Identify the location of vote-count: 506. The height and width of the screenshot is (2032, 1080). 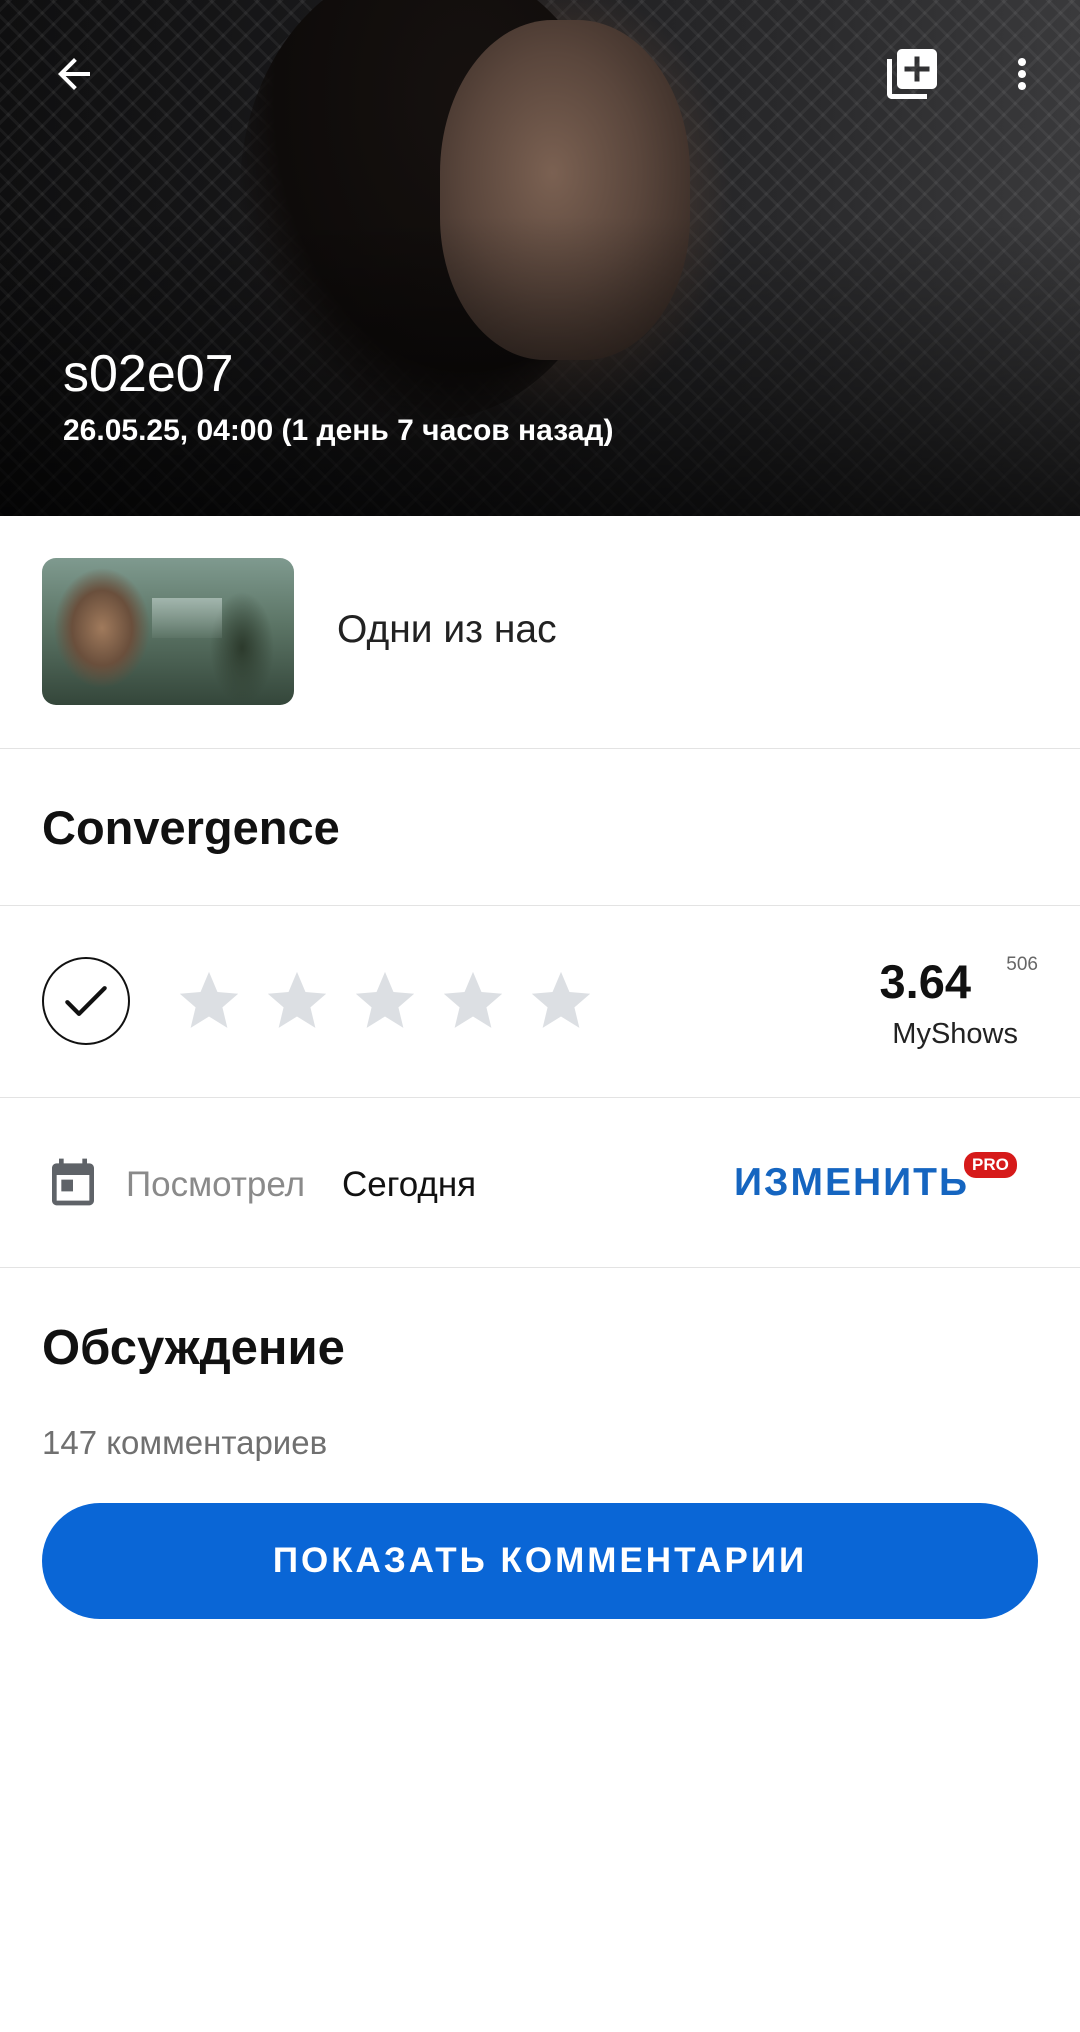
(1022, 964).